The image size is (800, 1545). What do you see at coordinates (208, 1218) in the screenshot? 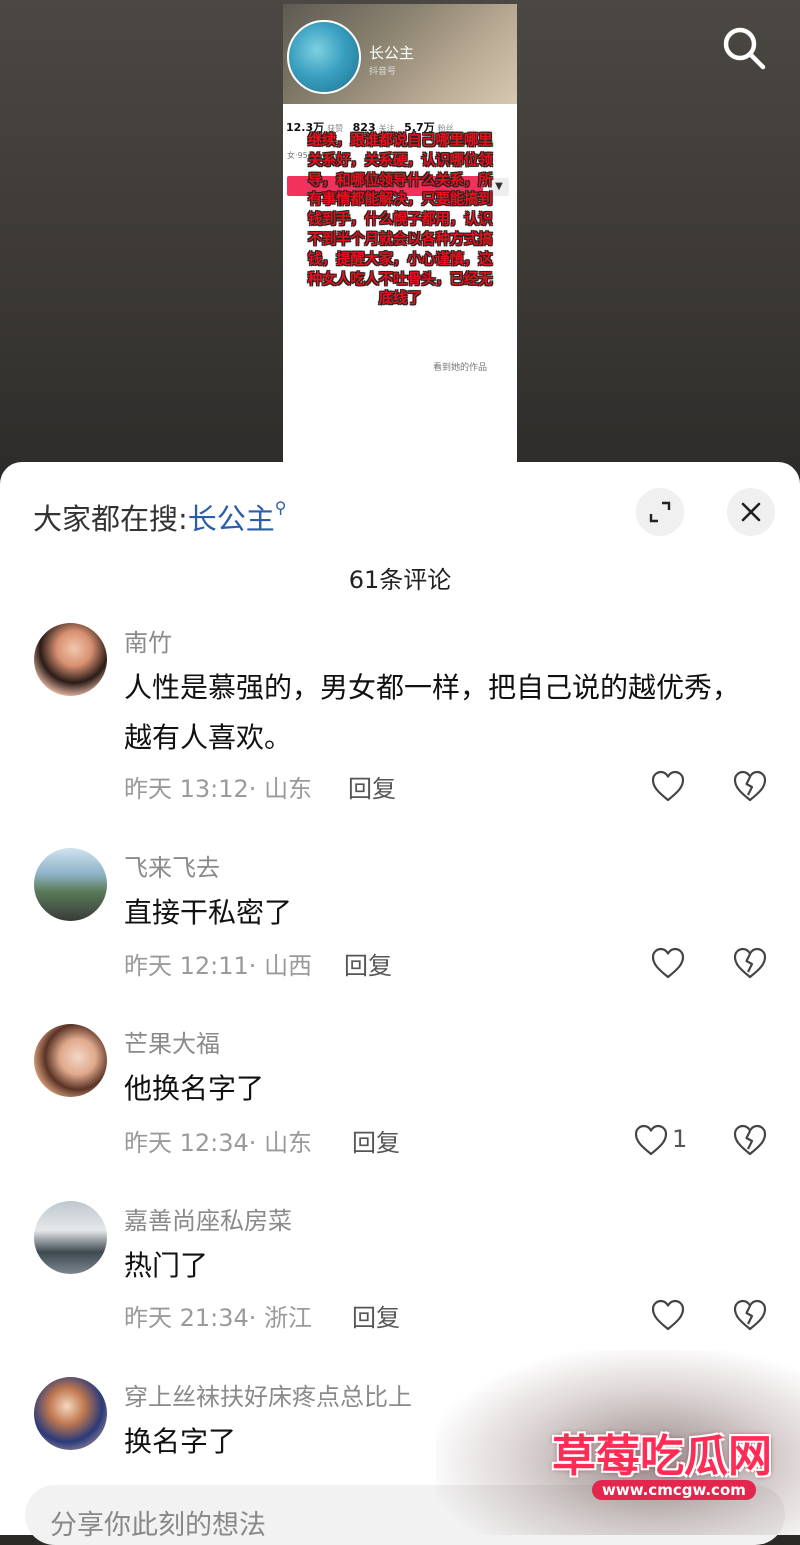
I see `comment-username: 嘉善尚座私房菜` at bounding box center [208, 1218].